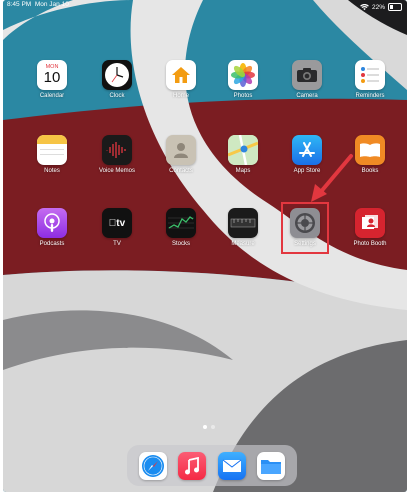  What do you see at coordinates (307, 75) in the screenshot?
I see `camera-icon` at bounding box center [307, 75].